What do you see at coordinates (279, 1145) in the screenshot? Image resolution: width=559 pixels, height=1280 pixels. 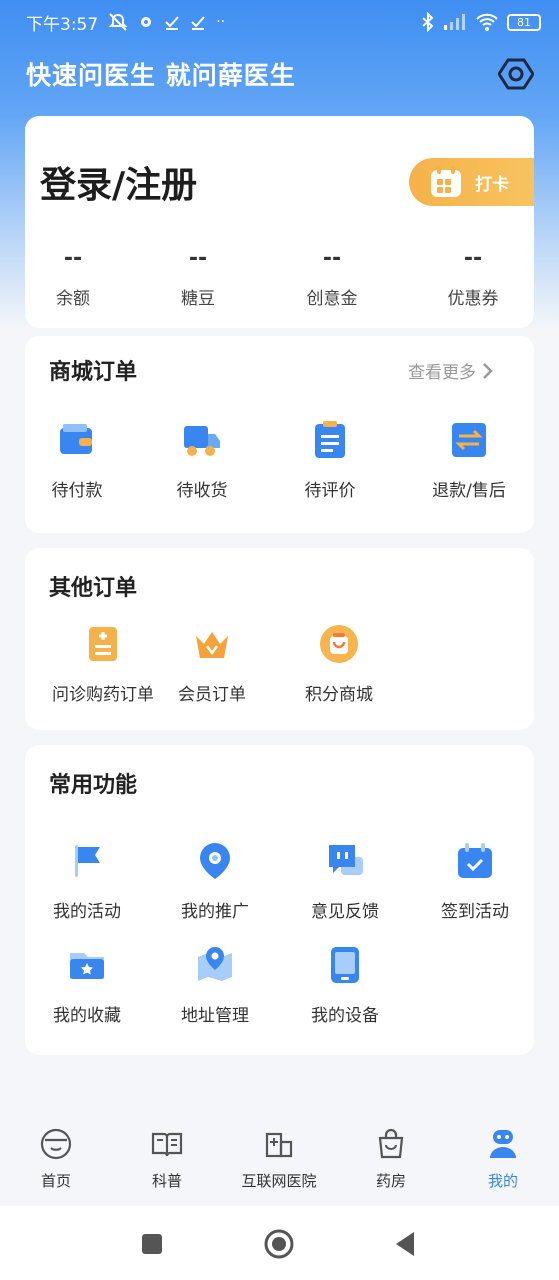 I see `hospital-icon` at bounding box center [279, 1145].